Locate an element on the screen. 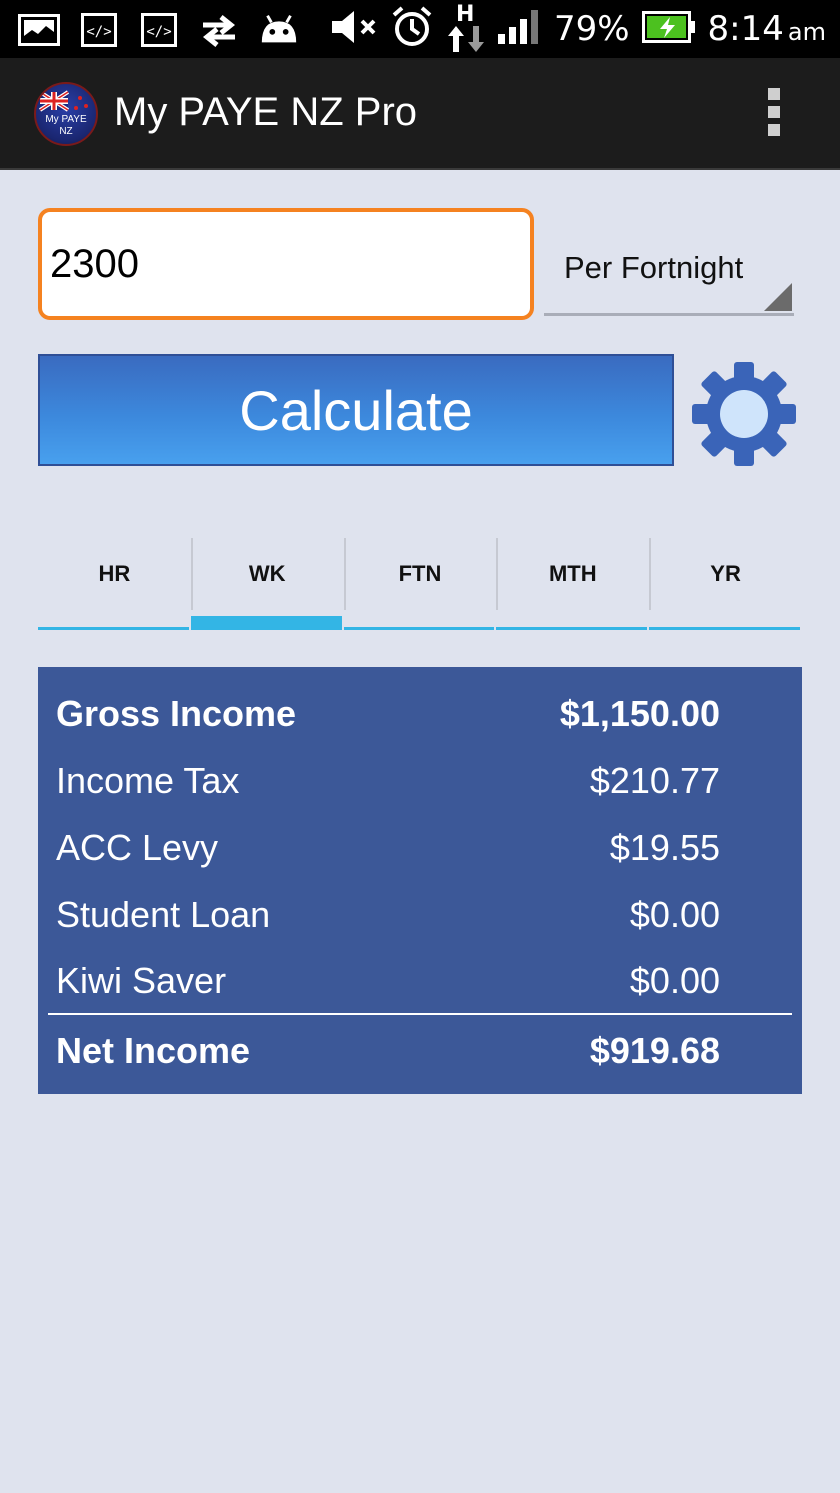 This screenshot has width=840, height=1493. sync-icon is located at coordinates (219, 30).